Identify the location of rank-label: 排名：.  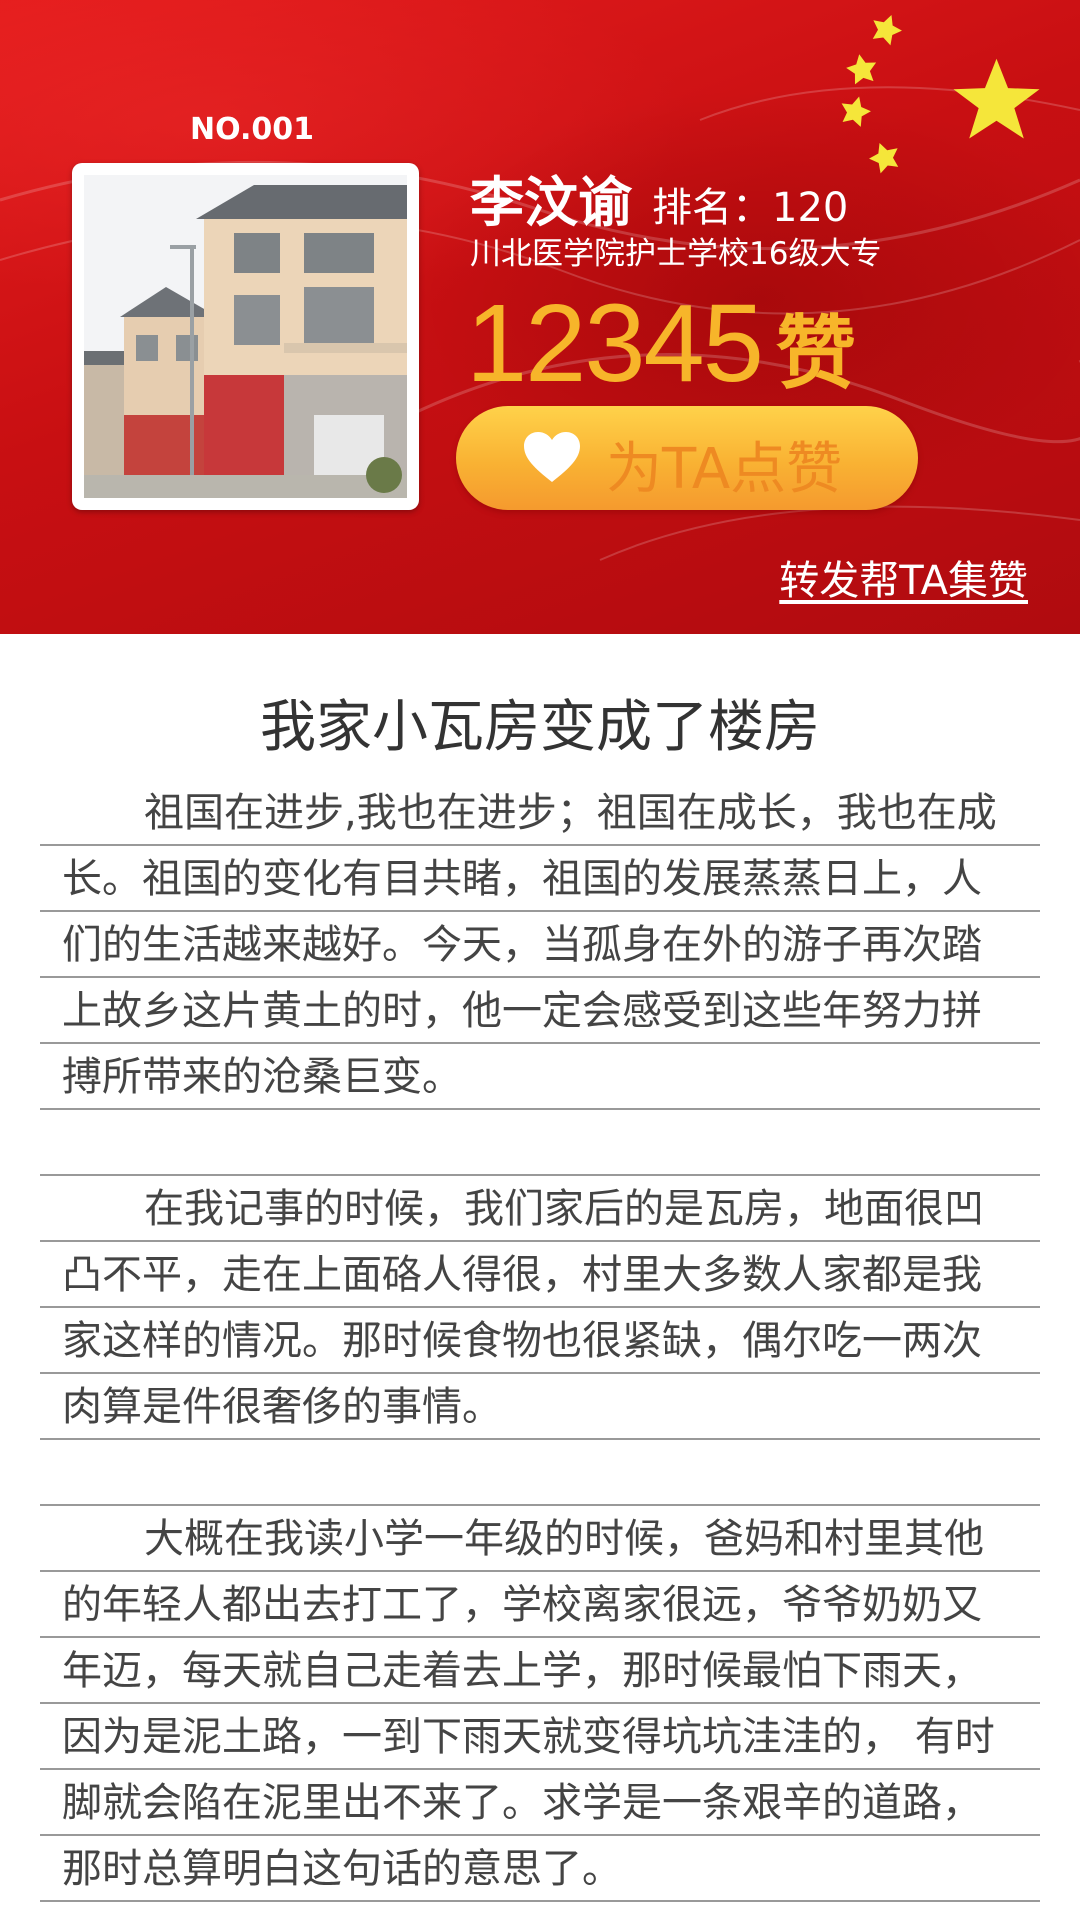
(712, 208).